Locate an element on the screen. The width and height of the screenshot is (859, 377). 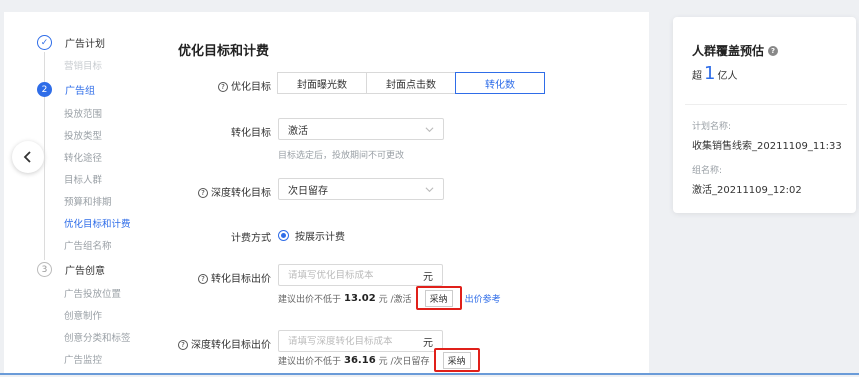
radio-checked-icon is located at coordinates (283, 235).